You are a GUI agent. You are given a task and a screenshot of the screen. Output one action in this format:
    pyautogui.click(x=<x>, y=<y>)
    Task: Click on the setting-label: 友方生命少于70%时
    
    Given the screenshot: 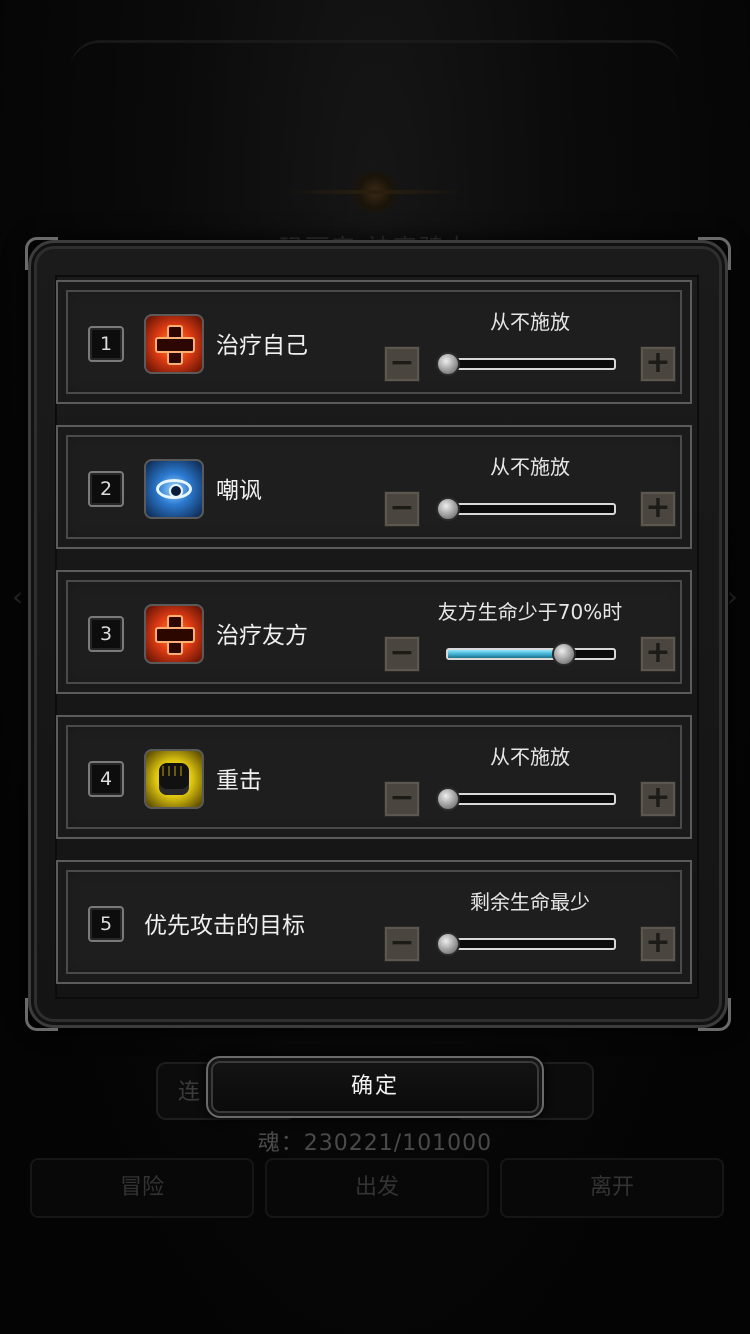 What is the action you would take?
    pyautogui.click(x=530, y=612)
    